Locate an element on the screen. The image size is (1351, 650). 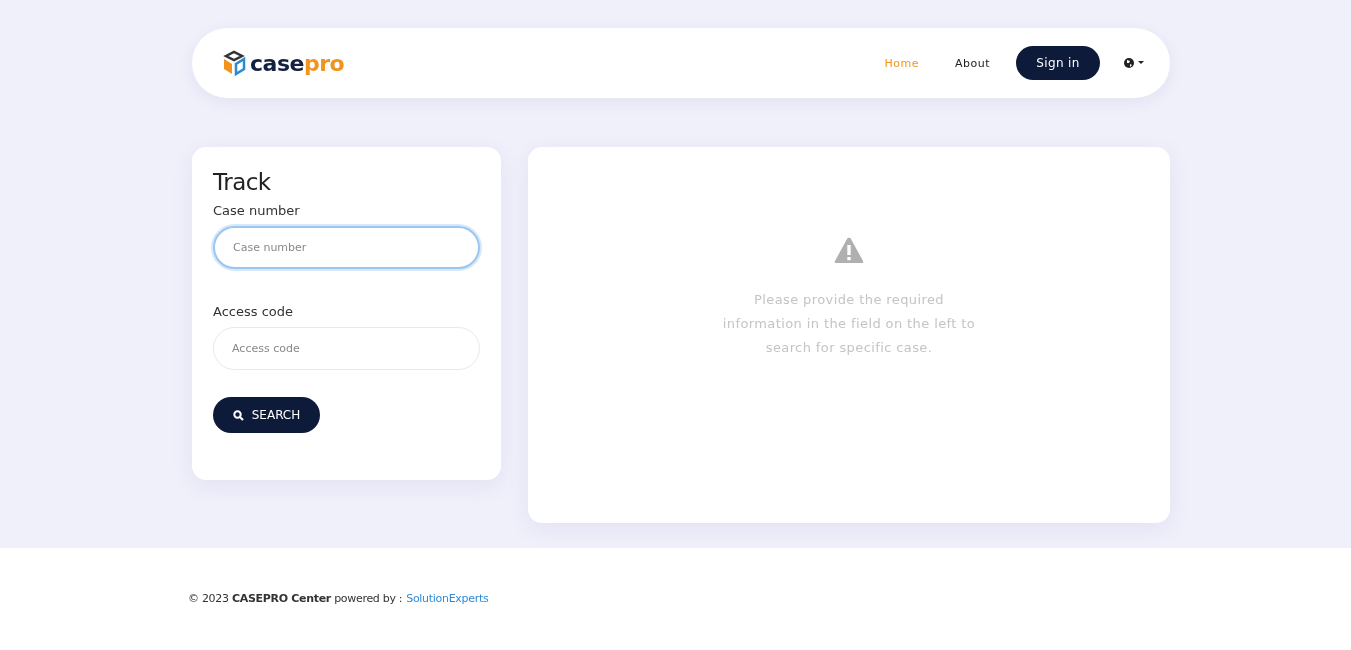
card-title: Track is located at coordinates (242, 182).